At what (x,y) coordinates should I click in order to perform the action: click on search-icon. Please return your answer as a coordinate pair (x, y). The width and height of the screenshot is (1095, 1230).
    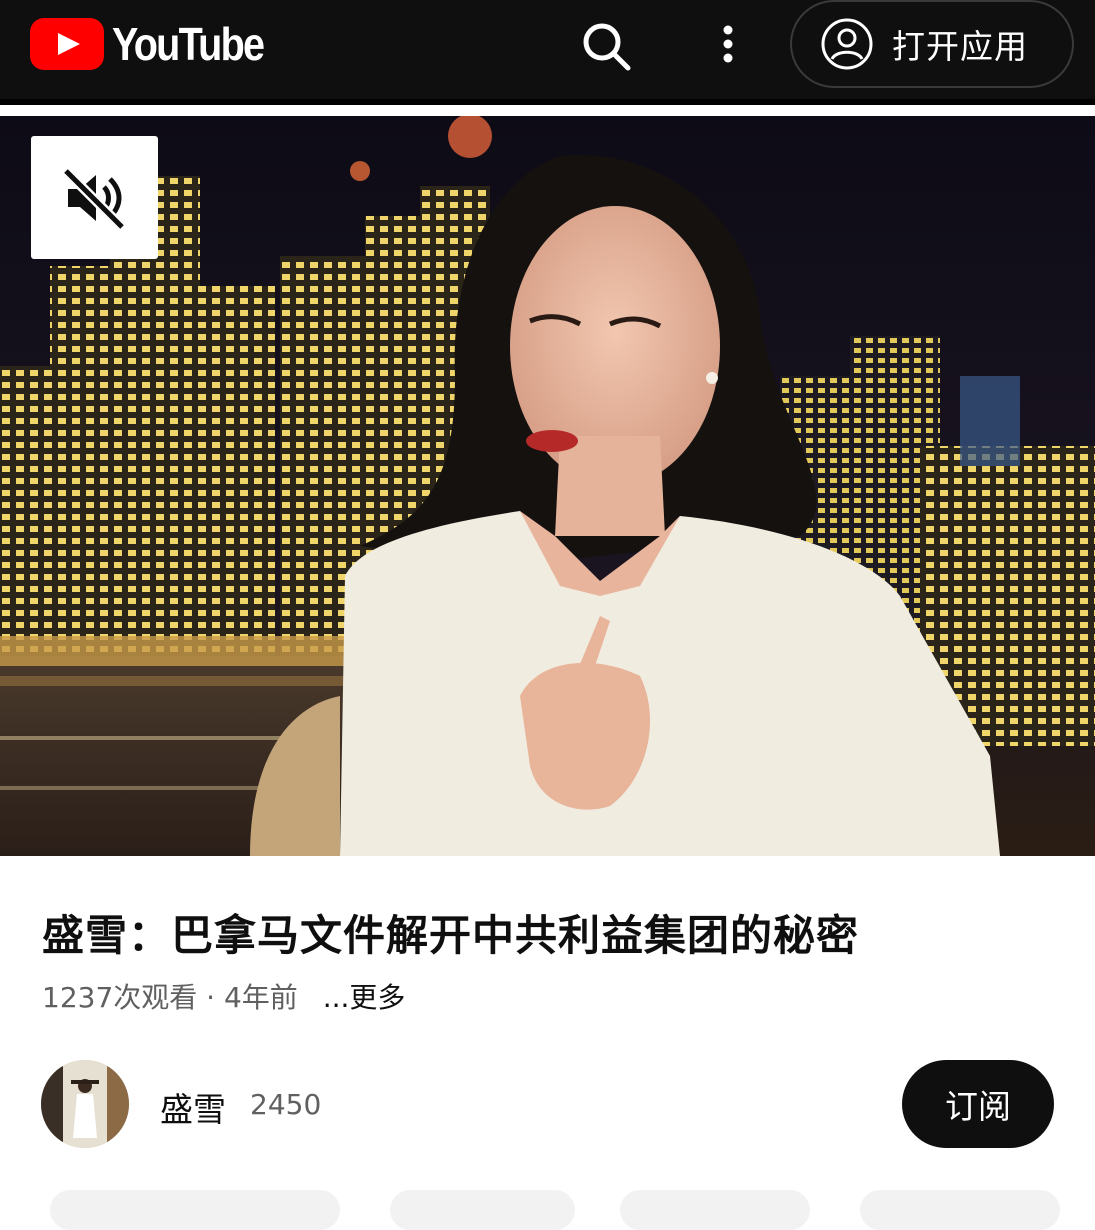
    Looking at the image, I should click on (607, 47).